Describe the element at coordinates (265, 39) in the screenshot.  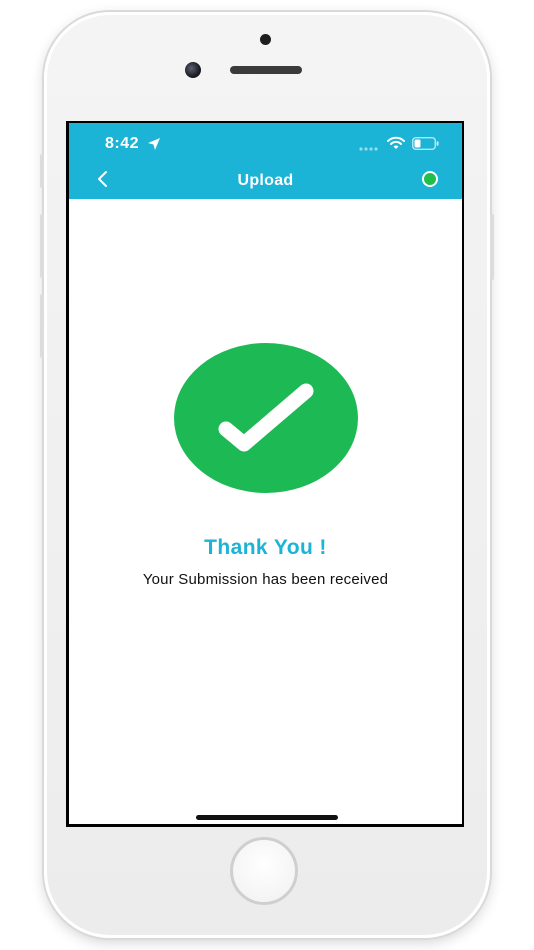
I see `proximity-sensor` at that location.